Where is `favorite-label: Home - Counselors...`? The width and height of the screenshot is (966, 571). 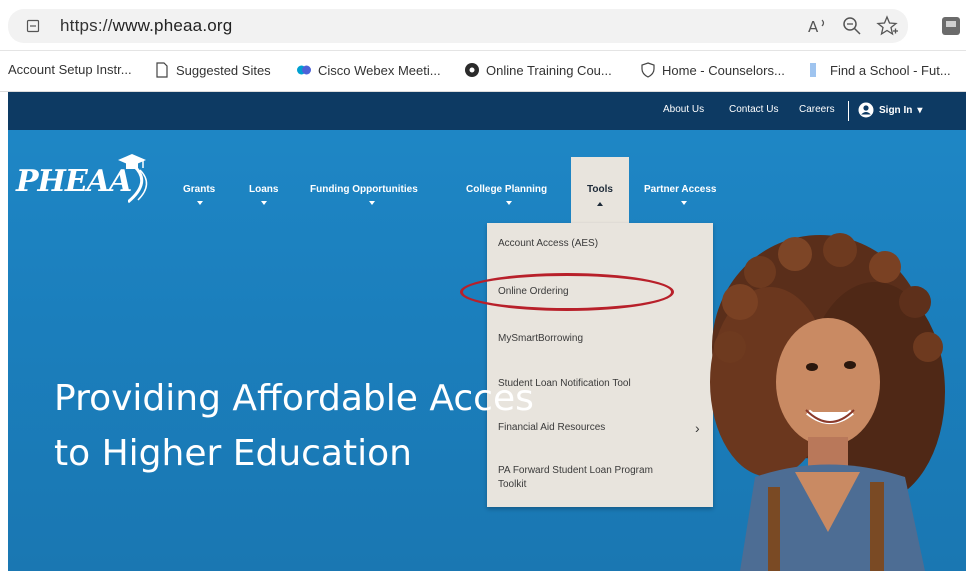 favorite-label: Home - Counselors... is located at coordinates (723, 70).